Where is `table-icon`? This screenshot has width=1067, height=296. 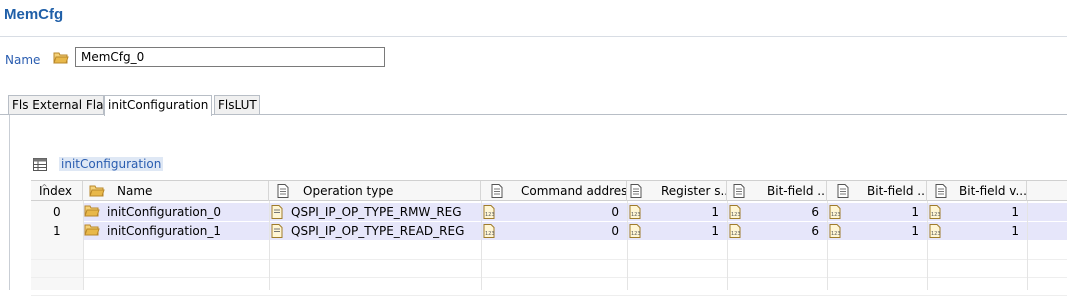 table-icon is located at coordinates (40, 166).